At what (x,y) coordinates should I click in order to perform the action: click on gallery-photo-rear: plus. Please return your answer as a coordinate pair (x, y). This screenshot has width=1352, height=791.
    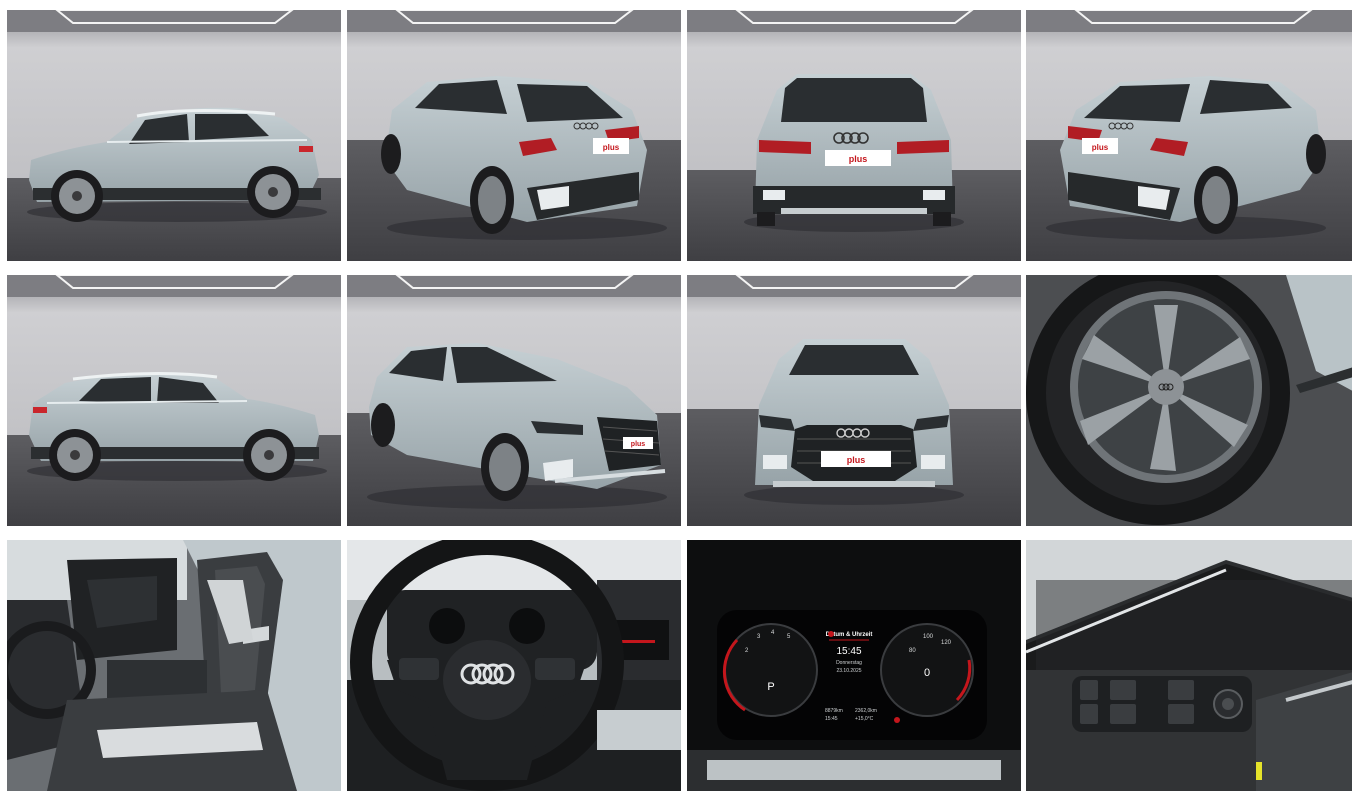
    Looking at the image, I should click on (854, 135).